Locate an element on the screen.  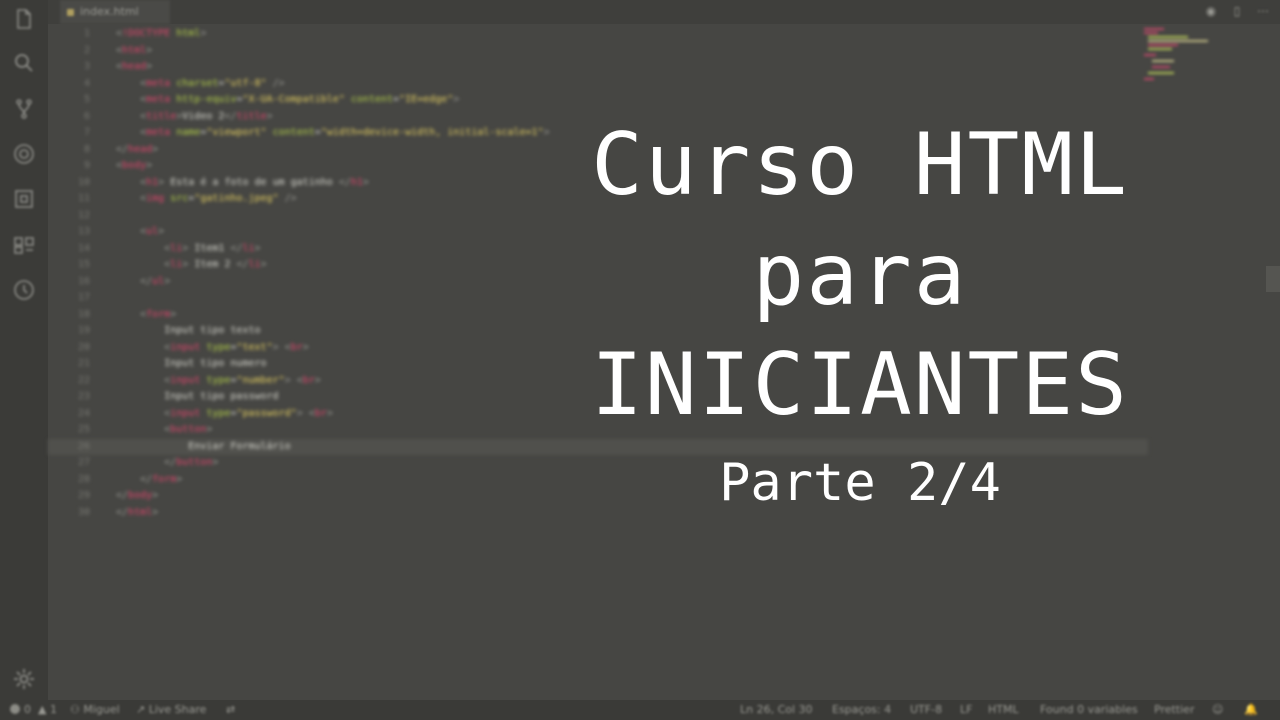
title-line-3: INICIANTES is located at coordinates (860, 385).